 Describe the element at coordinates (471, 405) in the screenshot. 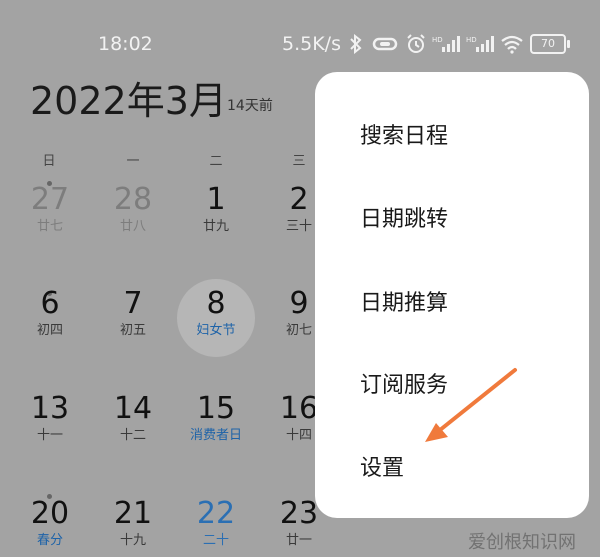

I see `annotation-arrow-icon` at that location.